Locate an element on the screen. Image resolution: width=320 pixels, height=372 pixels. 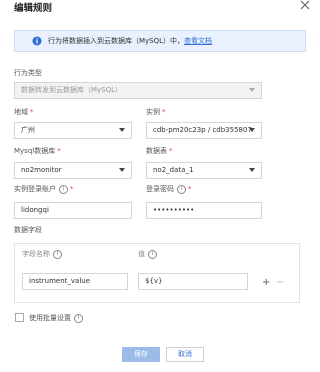
region-value: 广州 is located at coordinates (28, 130).